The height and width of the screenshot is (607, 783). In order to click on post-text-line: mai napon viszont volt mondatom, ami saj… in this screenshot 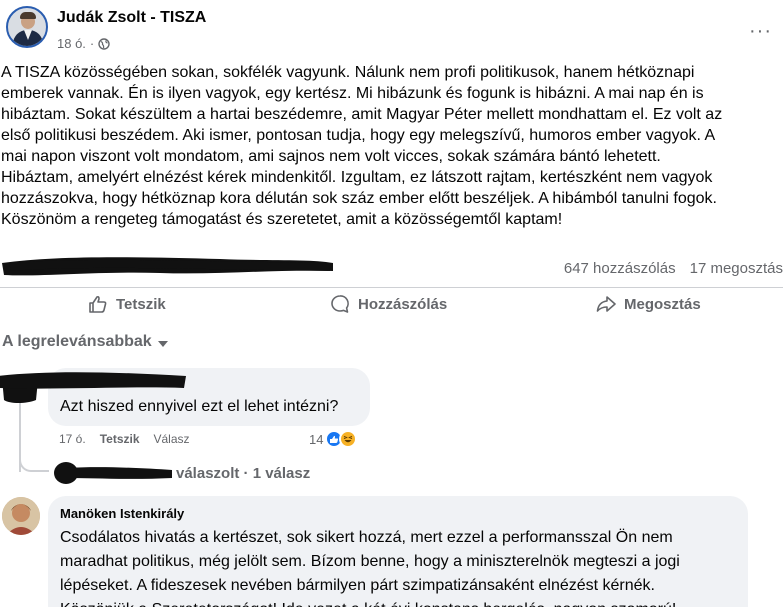, I will do `click(331, 156)`.